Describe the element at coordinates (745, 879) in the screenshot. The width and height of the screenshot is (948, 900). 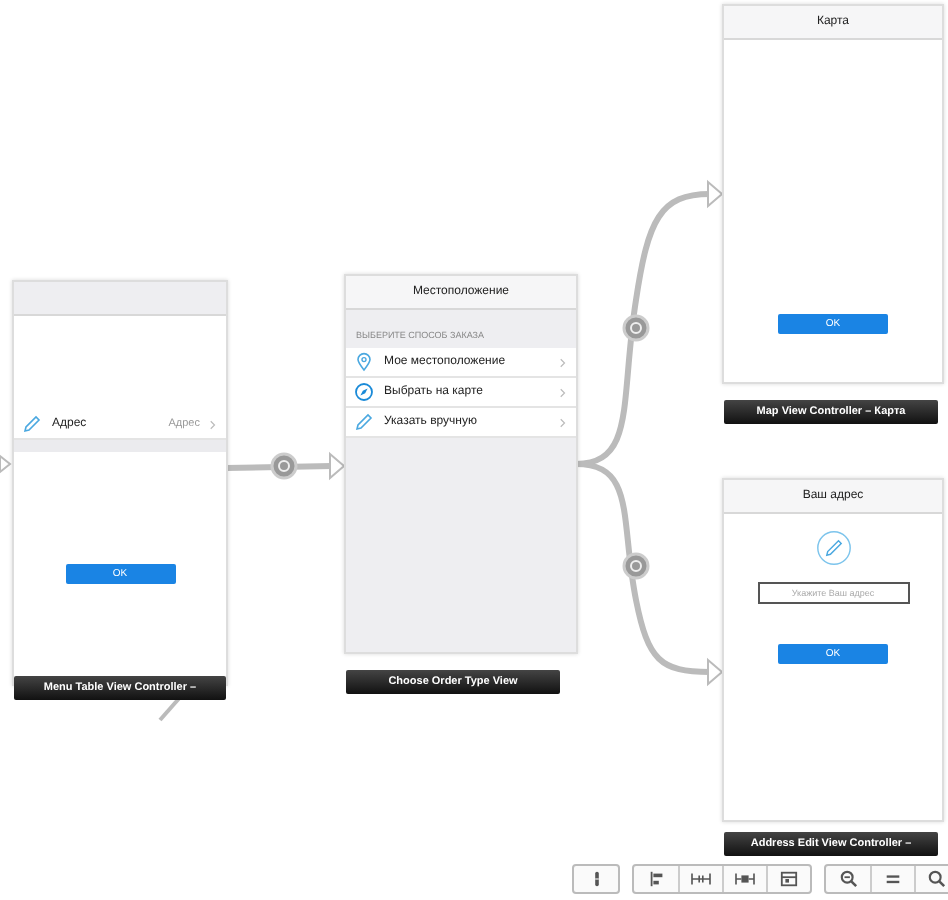
I see `resolve-icon` at that location.